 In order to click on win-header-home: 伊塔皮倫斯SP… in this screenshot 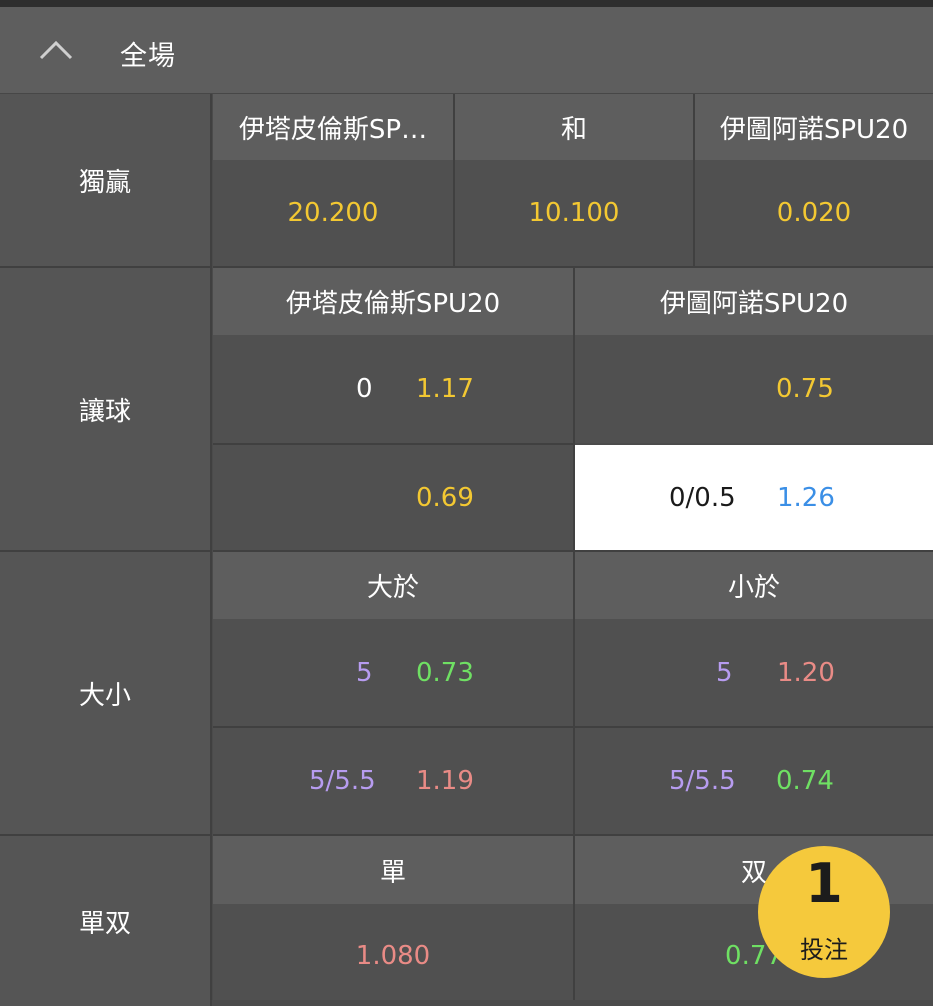, I will do `click(333, 127)`.